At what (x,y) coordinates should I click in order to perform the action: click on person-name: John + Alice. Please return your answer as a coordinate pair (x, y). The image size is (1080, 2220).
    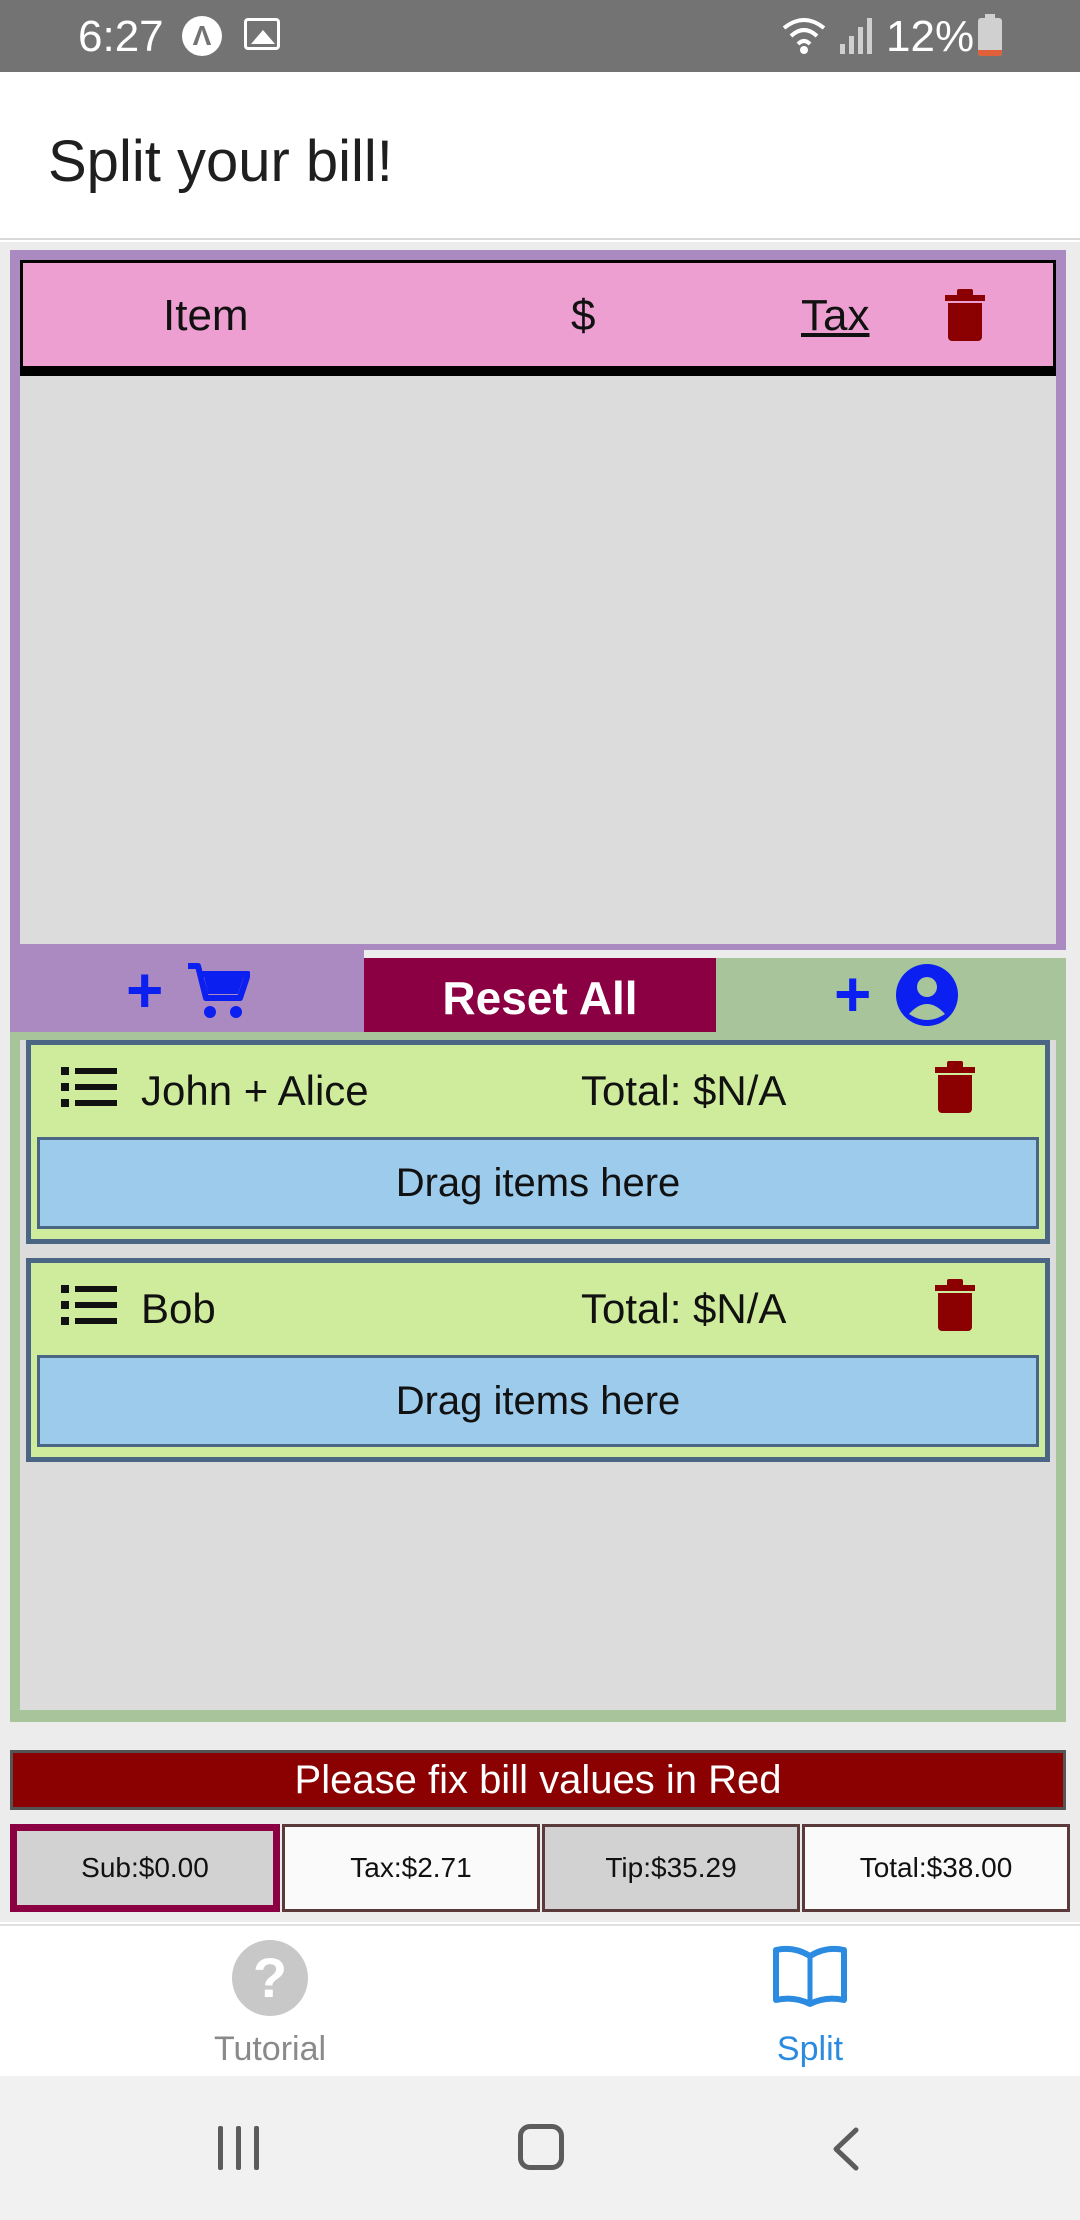
    Looking at the image, I should click on (255, 1091).